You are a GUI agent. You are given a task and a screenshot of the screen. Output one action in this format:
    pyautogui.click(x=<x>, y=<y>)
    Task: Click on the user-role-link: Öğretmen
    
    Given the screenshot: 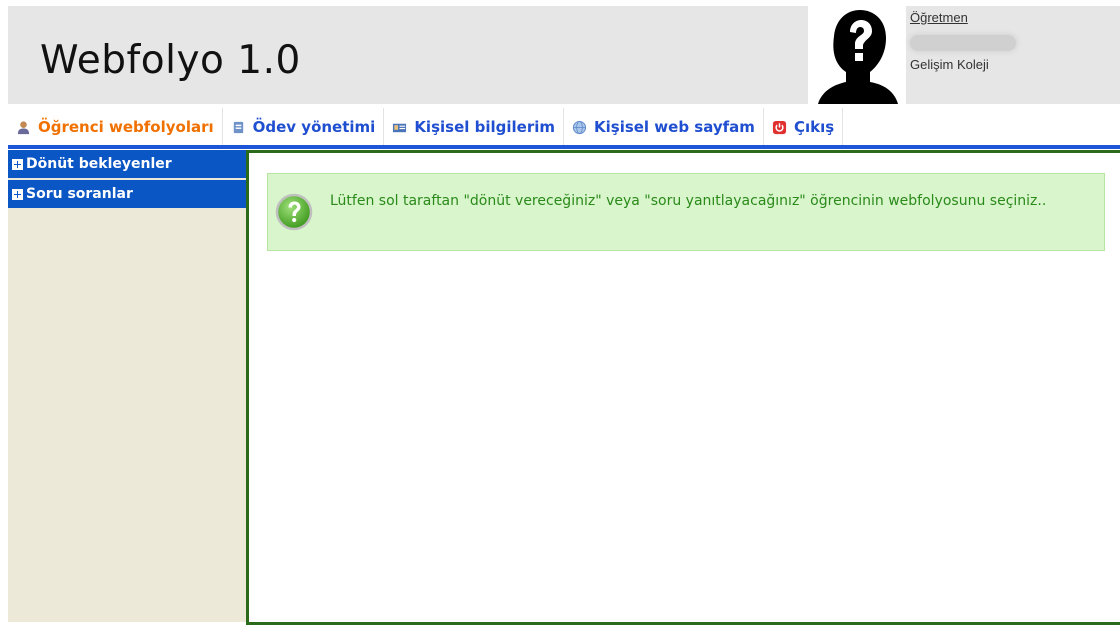 What is the action you would take?
    pyautogui.click(x=1010, y=17)
    